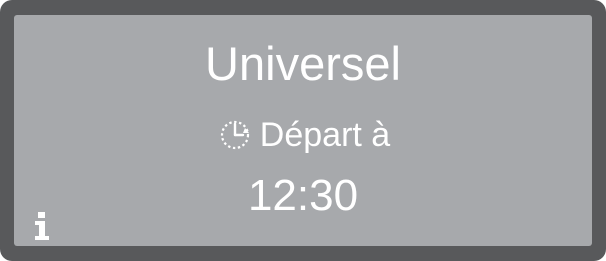  What do you see at coordinates (303, 63) in the screenshot?
I see `program-name: Universel` at bounding box center [303, 63].